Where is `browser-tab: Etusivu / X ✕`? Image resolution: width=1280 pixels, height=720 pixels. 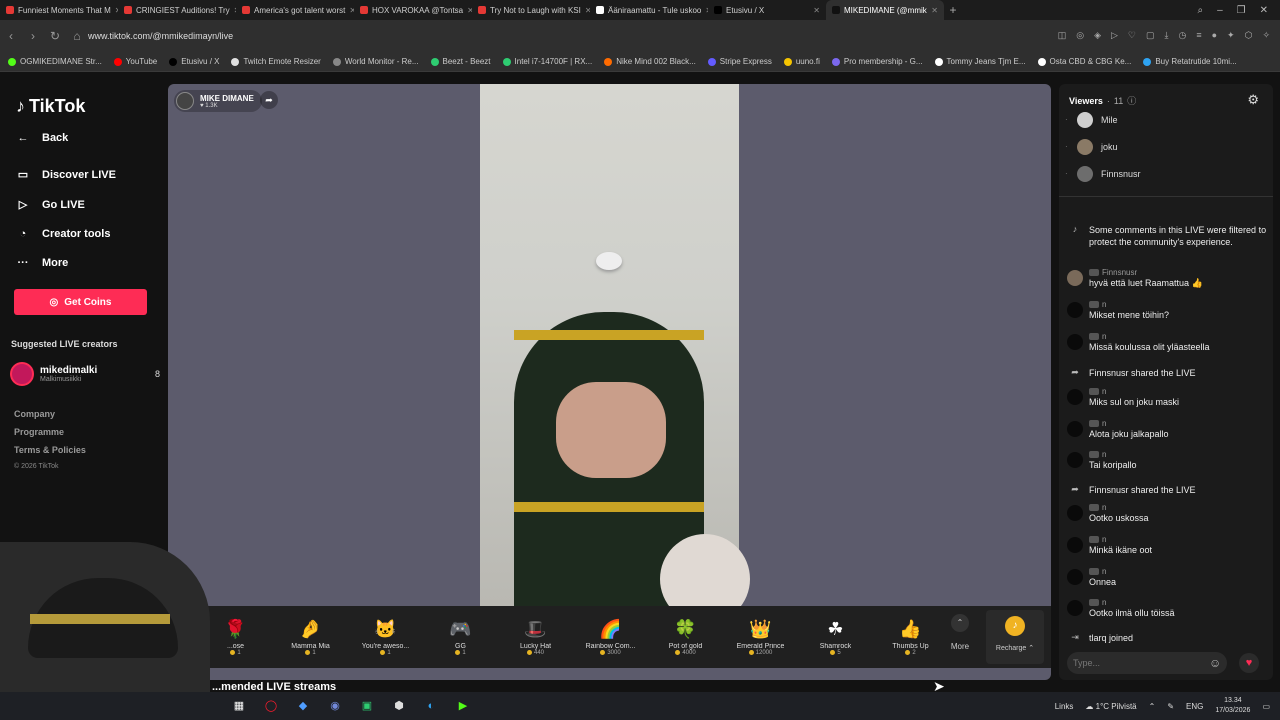
browser-tab: Etusivu / X ✕ is located at coordinates (767, 10).